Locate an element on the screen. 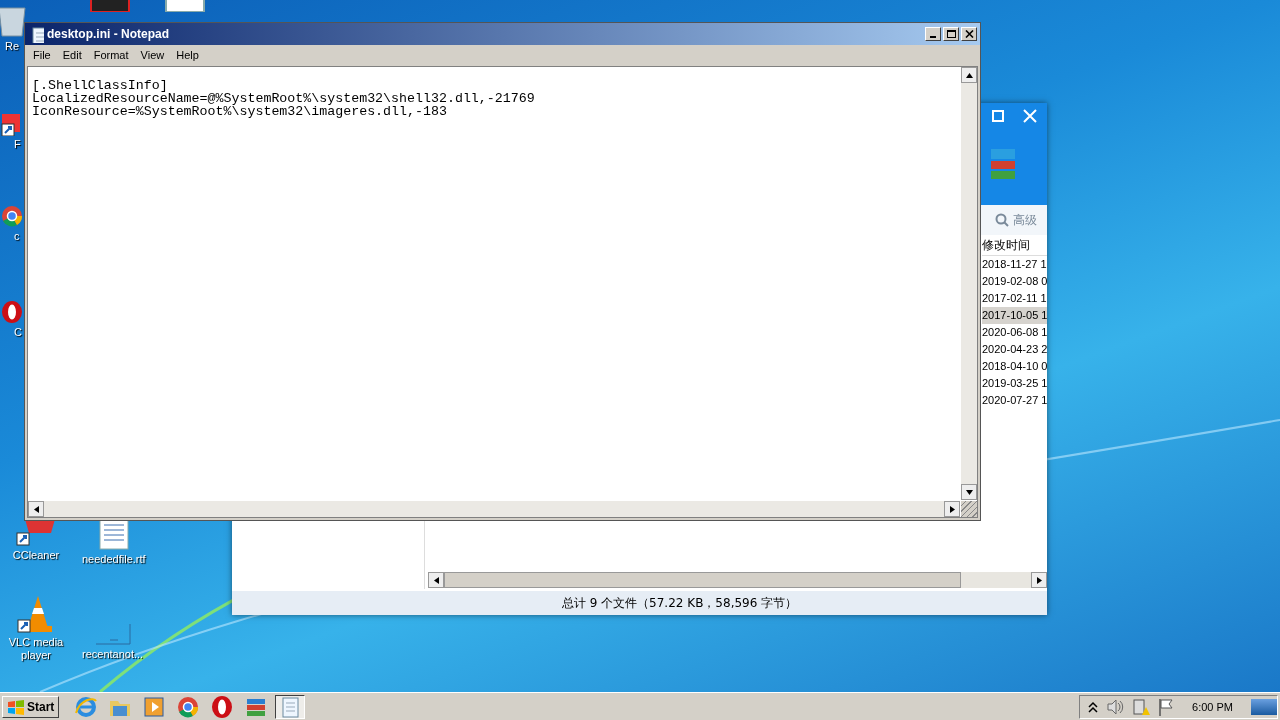 This screenshot has height=720, width=1280. date-cell: 2019-02-08 0 is located at coordinates (1014, 281).